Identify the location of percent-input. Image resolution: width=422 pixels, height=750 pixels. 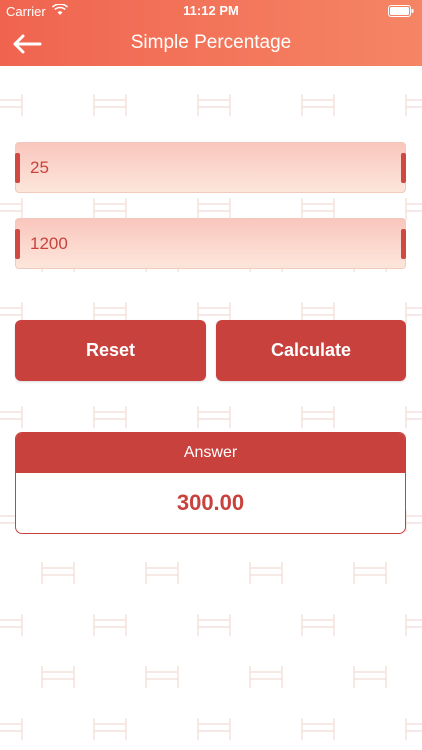
(210, 167).